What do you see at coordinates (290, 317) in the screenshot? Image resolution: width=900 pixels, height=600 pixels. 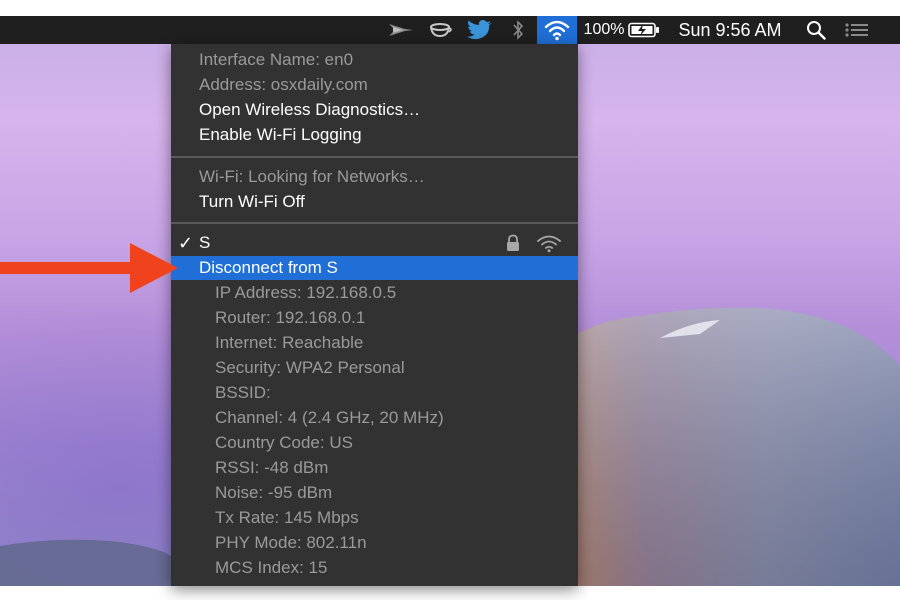 I see `router-detail: Router: 192.168.0.1` at bounding box center [290, 317].